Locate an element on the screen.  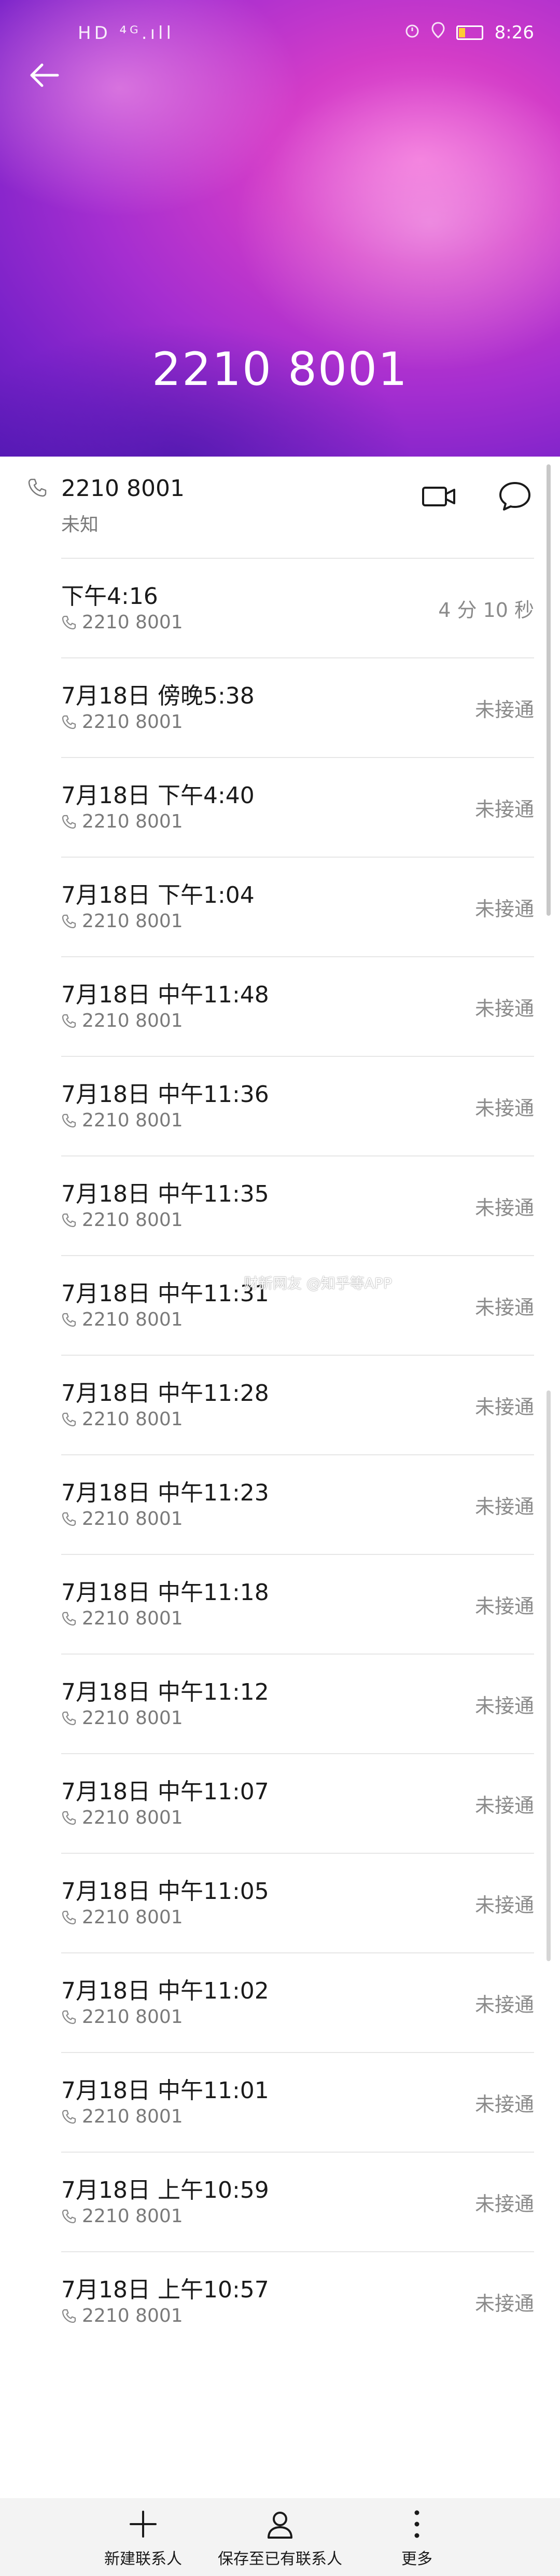
call-log-row: 7月18日 中午11:05 2210 8001 未接通 is located at coordinates (297, 1902).